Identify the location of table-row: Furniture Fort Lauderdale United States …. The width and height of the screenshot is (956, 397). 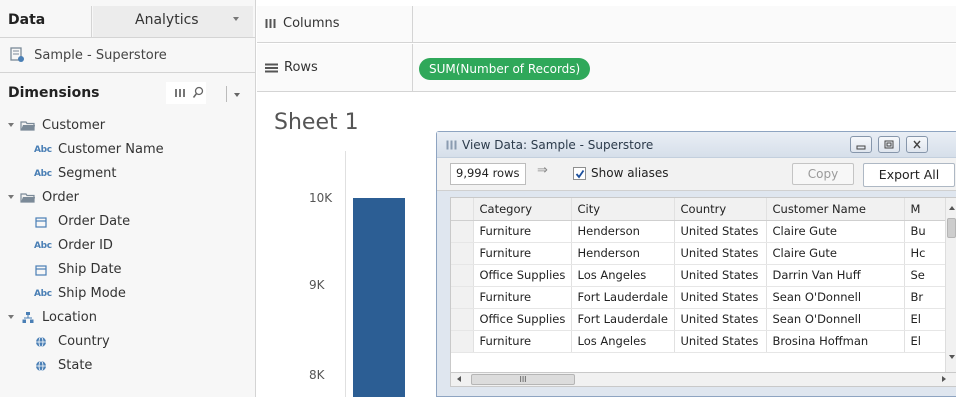
(699, 297).